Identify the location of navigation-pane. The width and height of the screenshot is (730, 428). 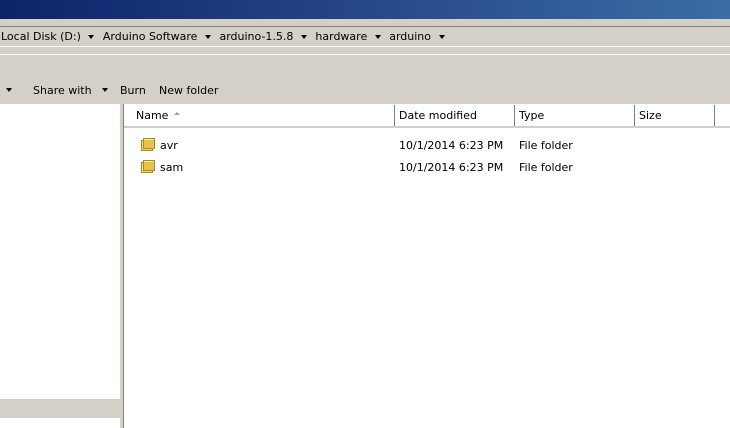
(60, 266).